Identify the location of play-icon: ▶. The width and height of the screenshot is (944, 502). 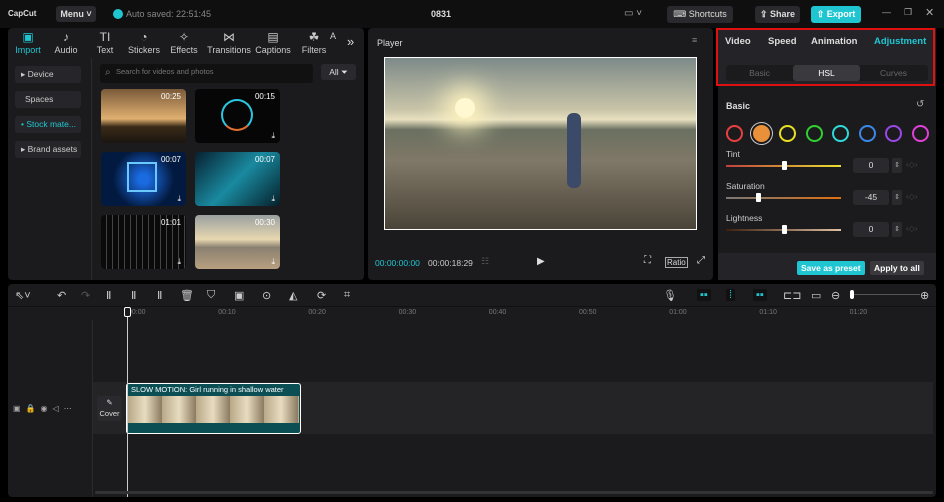
(541, 261).